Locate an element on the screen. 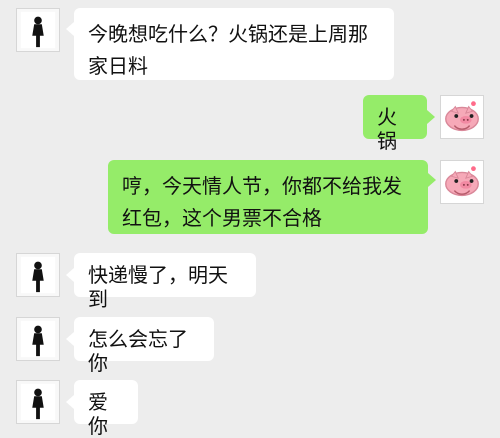 The image size is (500, 438). message-bubble: 火锅 is located at coordinates (395, 124).